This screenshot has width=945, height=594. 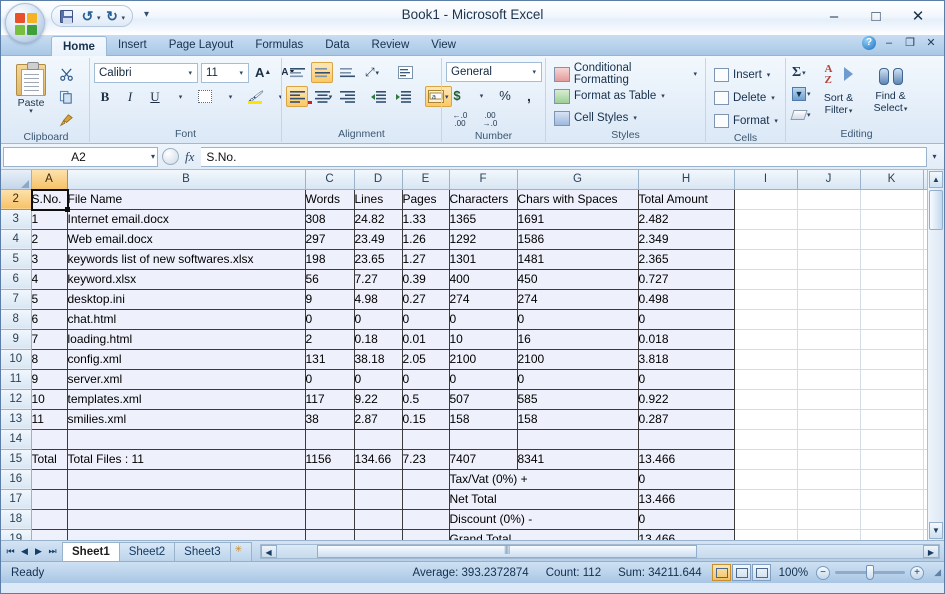 What do you see at coordinates (16, 399) in the screenshot?
I see `row-header-12: 12` at bounding box center [16, 399].